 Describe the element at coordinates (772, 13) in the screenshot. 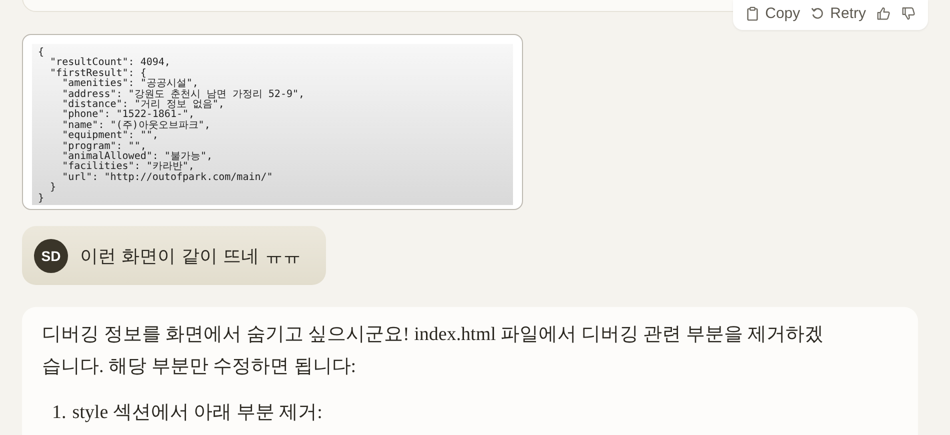

I see `copy-button: Copy` at that location.